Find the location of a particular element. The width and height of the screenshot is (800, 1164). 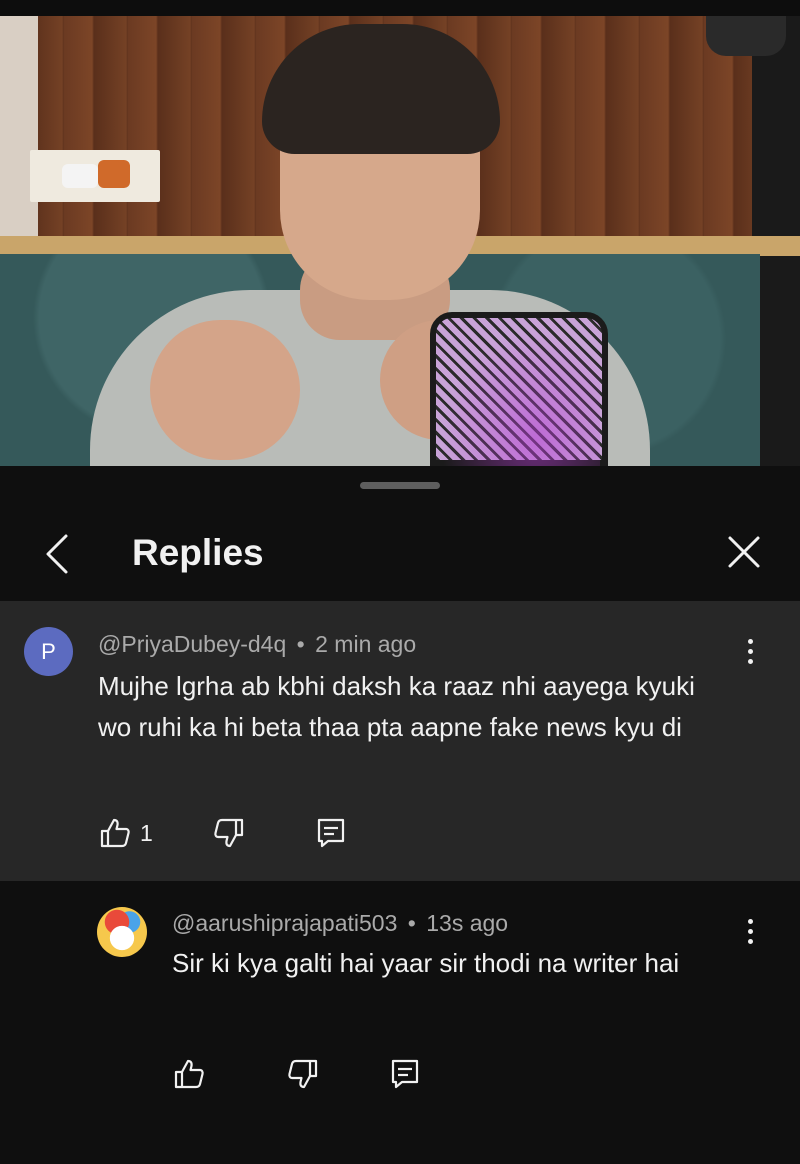

comment-actions: 1 is located at coordinates (228, 833).